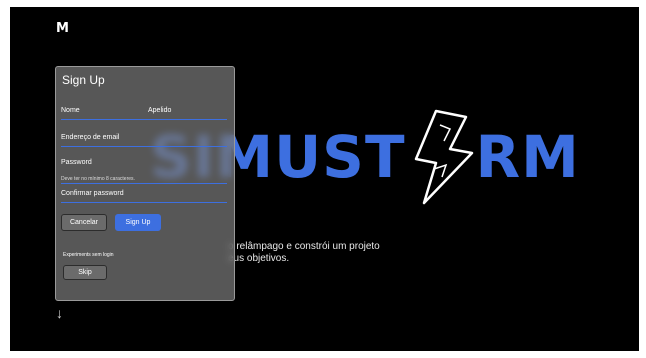  Describe the element at coordinates (70, 110) in the screenshot. I see `first-name-field: Nome` at that location.